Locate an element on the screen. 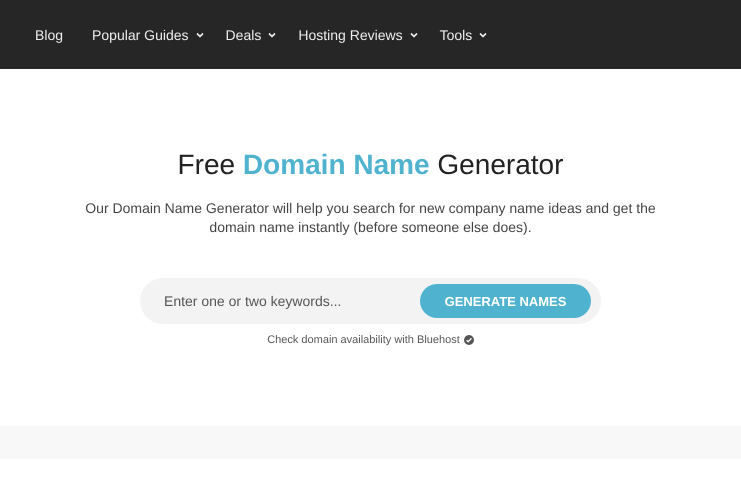 The image size is (741, 486). nav-link: Hosting Reviews is located at coordinates (358, 34).